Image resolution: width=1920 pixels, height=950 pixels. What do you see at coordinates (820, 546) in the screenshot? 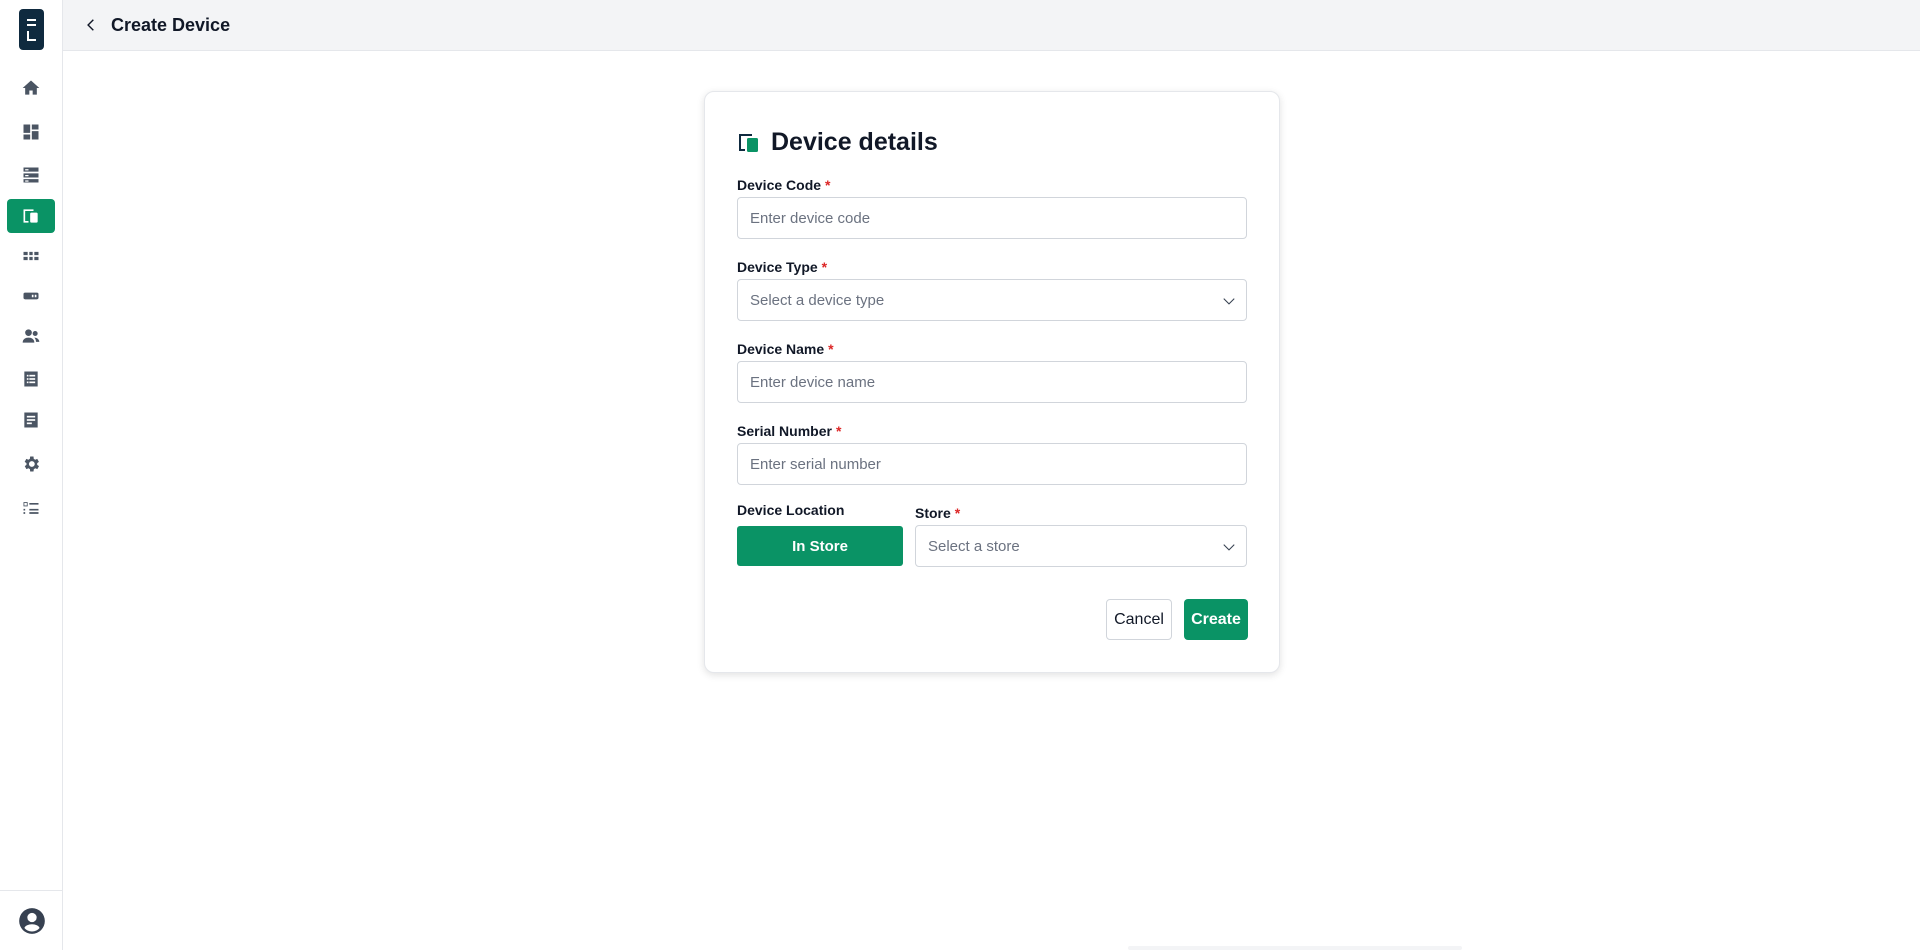
I see `in-store-button: In Store` at bounding box center [820, 546].